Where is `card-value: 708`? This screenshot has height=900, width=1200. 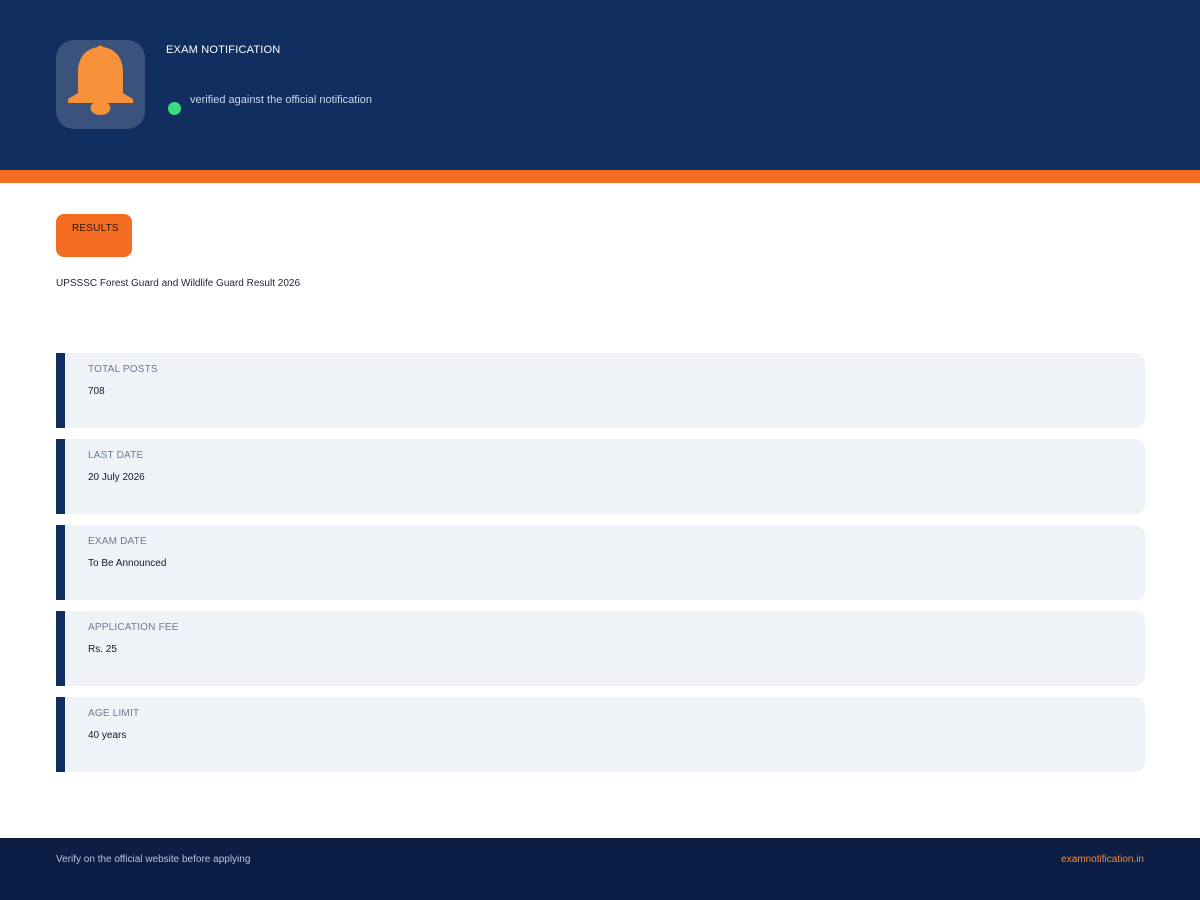
card-value: 708 is located at coordinates (96, 391).